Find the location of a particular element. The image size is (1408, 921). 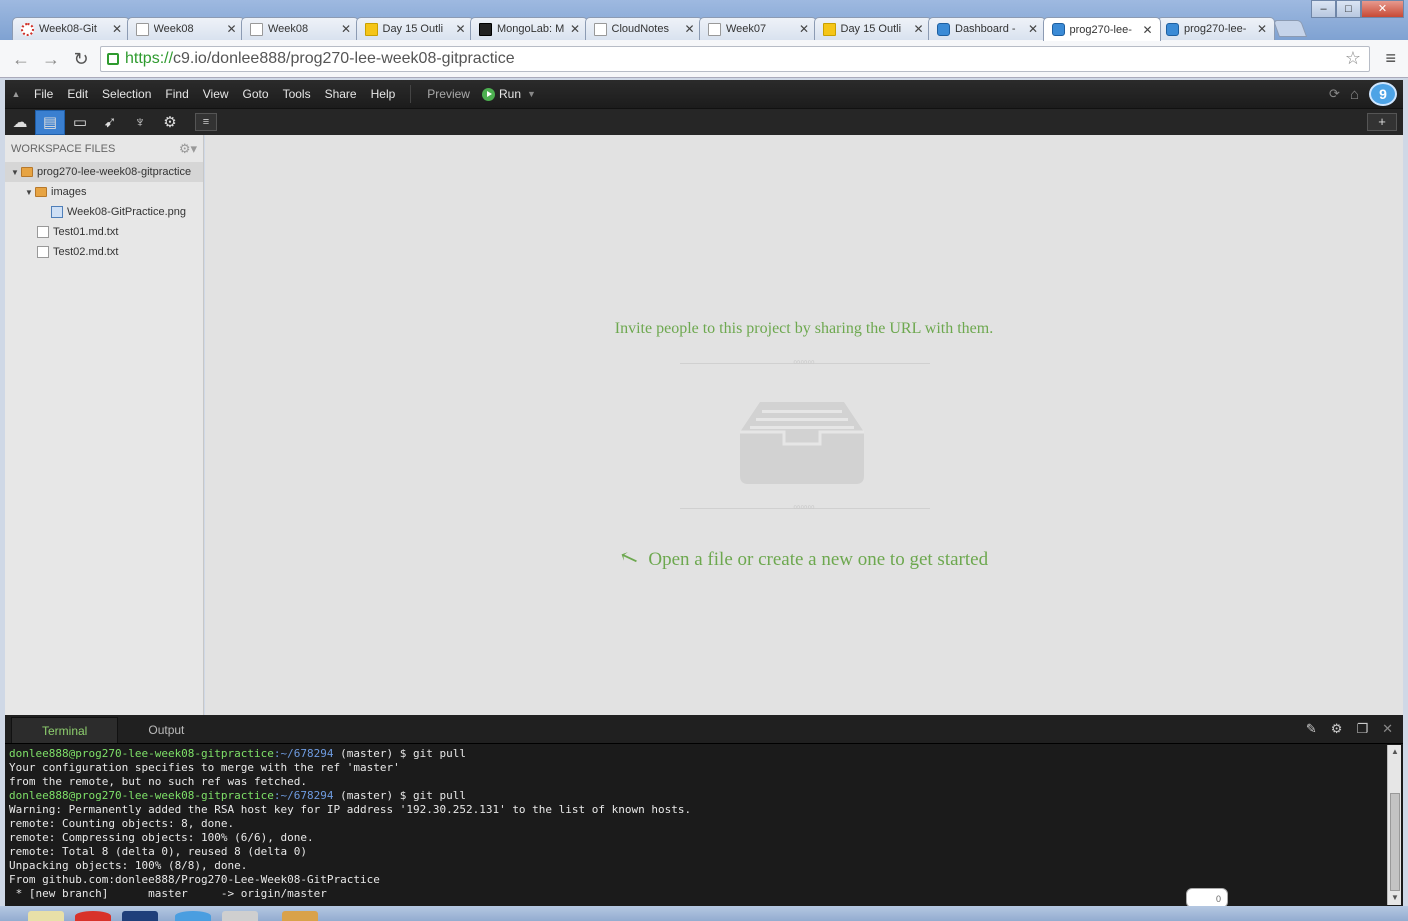

tab-title: Week08-Git is located at coordinates (68, 29).